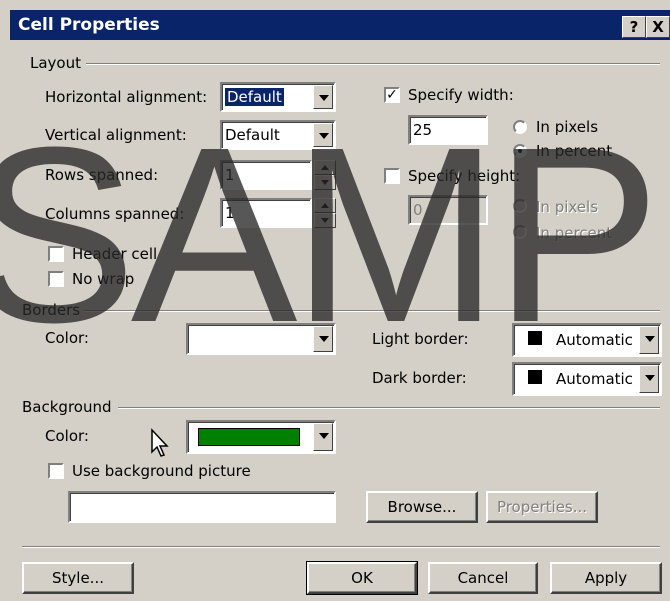  What do you see at coordinates (102, 175) in the screenshot?
I see `rows-spanned-label: Rows spanned:` at bounding box center [102, 175].